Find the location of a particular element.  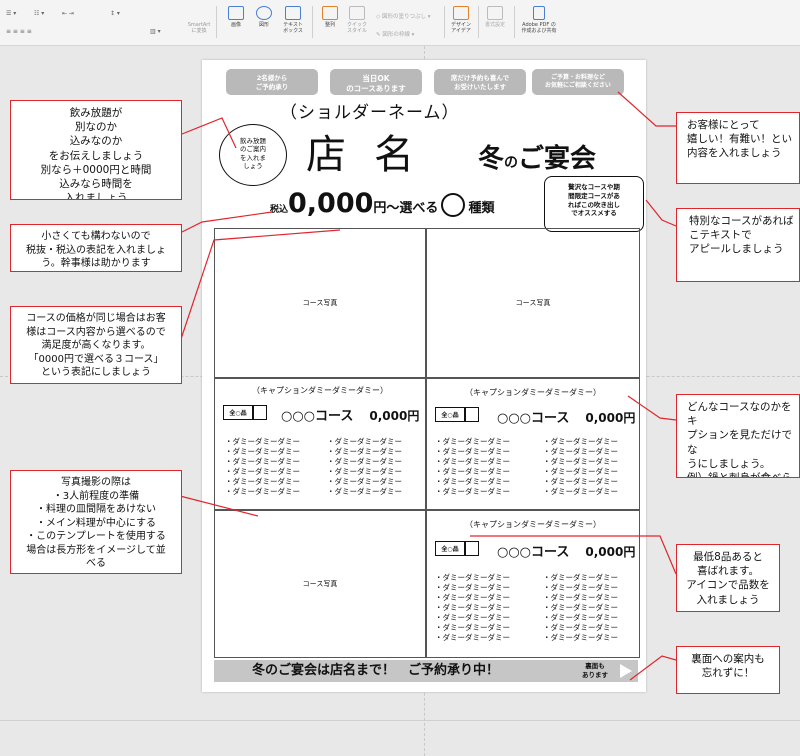

note-tax-label: 小さくても構わないので 税抜・税込の表記を入れましょ う。幹事様は助かります is located at coordinates (96, 248).